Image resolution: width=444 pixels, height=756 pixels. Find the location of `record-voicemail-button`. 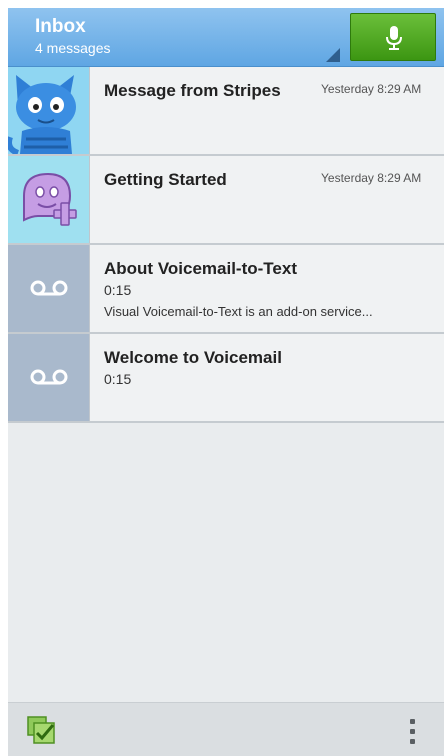

record-voicemail-button is located at coordinates (393, 37).